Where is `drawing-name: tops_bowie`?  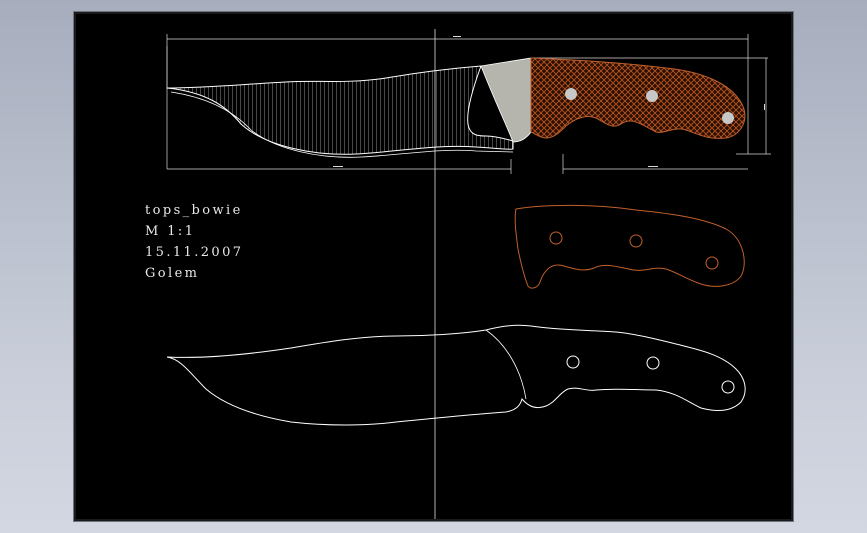 drawing-name: tops_bowie is located at coordinates (194, 210).